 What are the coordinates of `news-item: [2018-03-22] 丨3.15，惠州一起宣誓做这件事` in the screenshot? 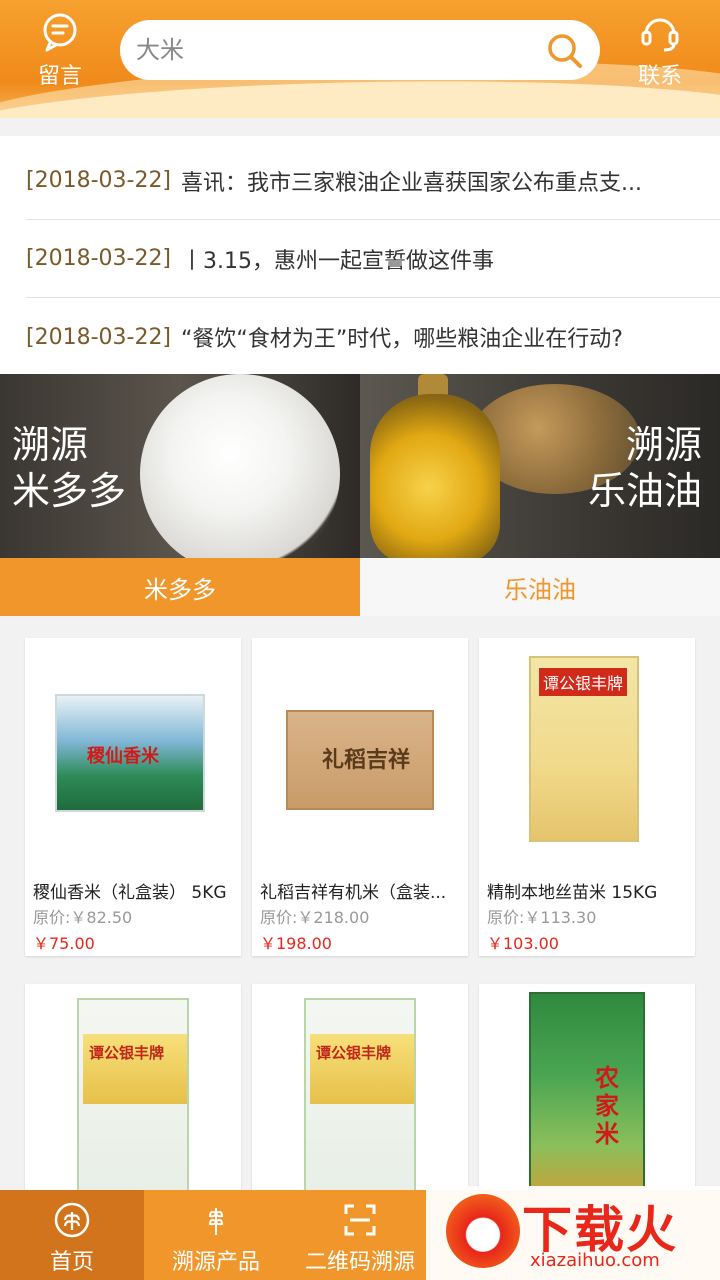 It's located at (373, 259).